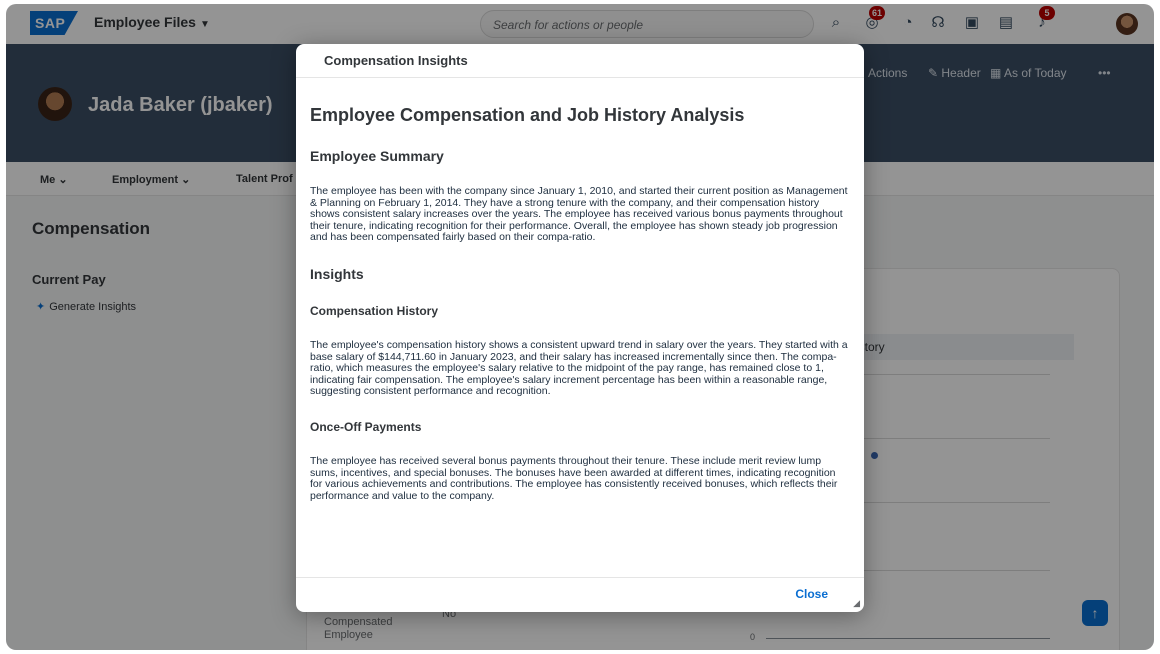  What do you see at coordinates (580, 61) in the screenshot?
I see `dialog-title: Compensation Insights` at bounding box center [580, 61].